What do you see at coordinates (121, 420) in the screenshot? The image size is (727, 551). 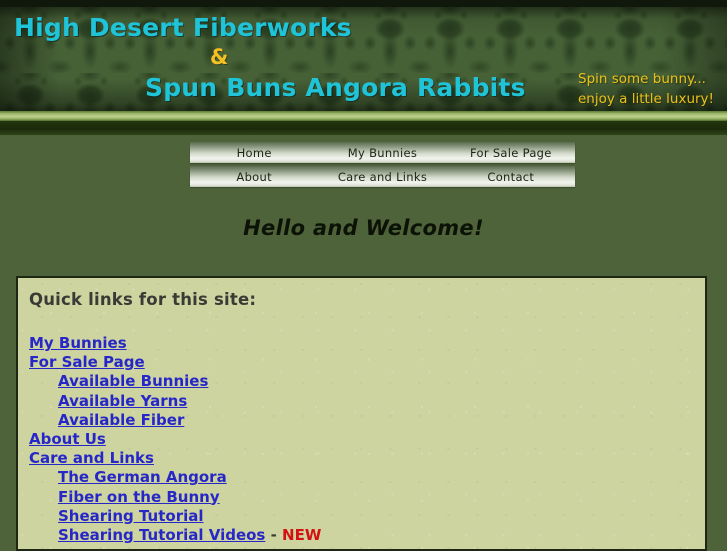 I see `quick-link: Available Fiber` at bounding box center [121, 420].